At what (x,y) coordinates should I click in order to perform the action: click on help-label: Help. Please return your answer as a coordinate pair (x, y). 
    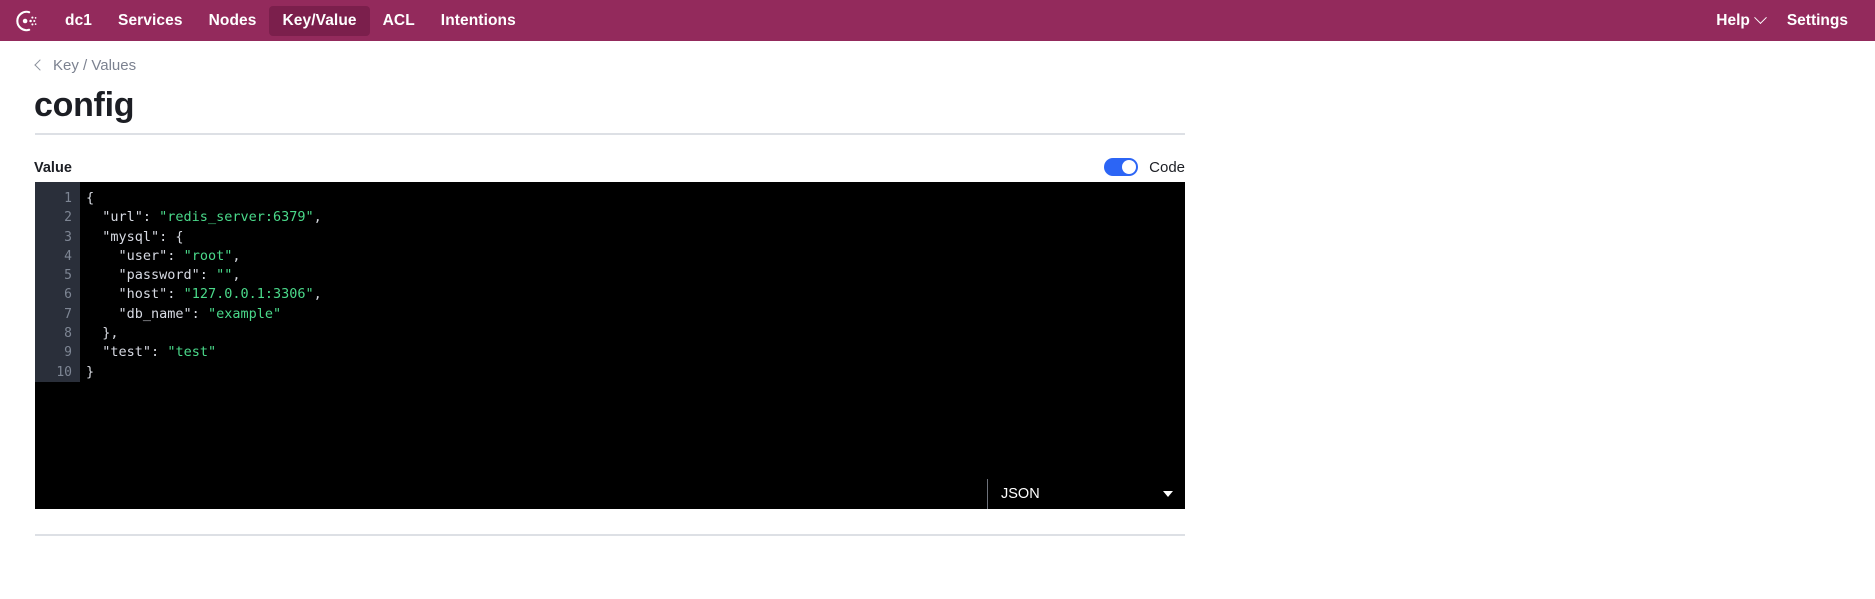
    Looking at the image, I should click on (1733, 20).